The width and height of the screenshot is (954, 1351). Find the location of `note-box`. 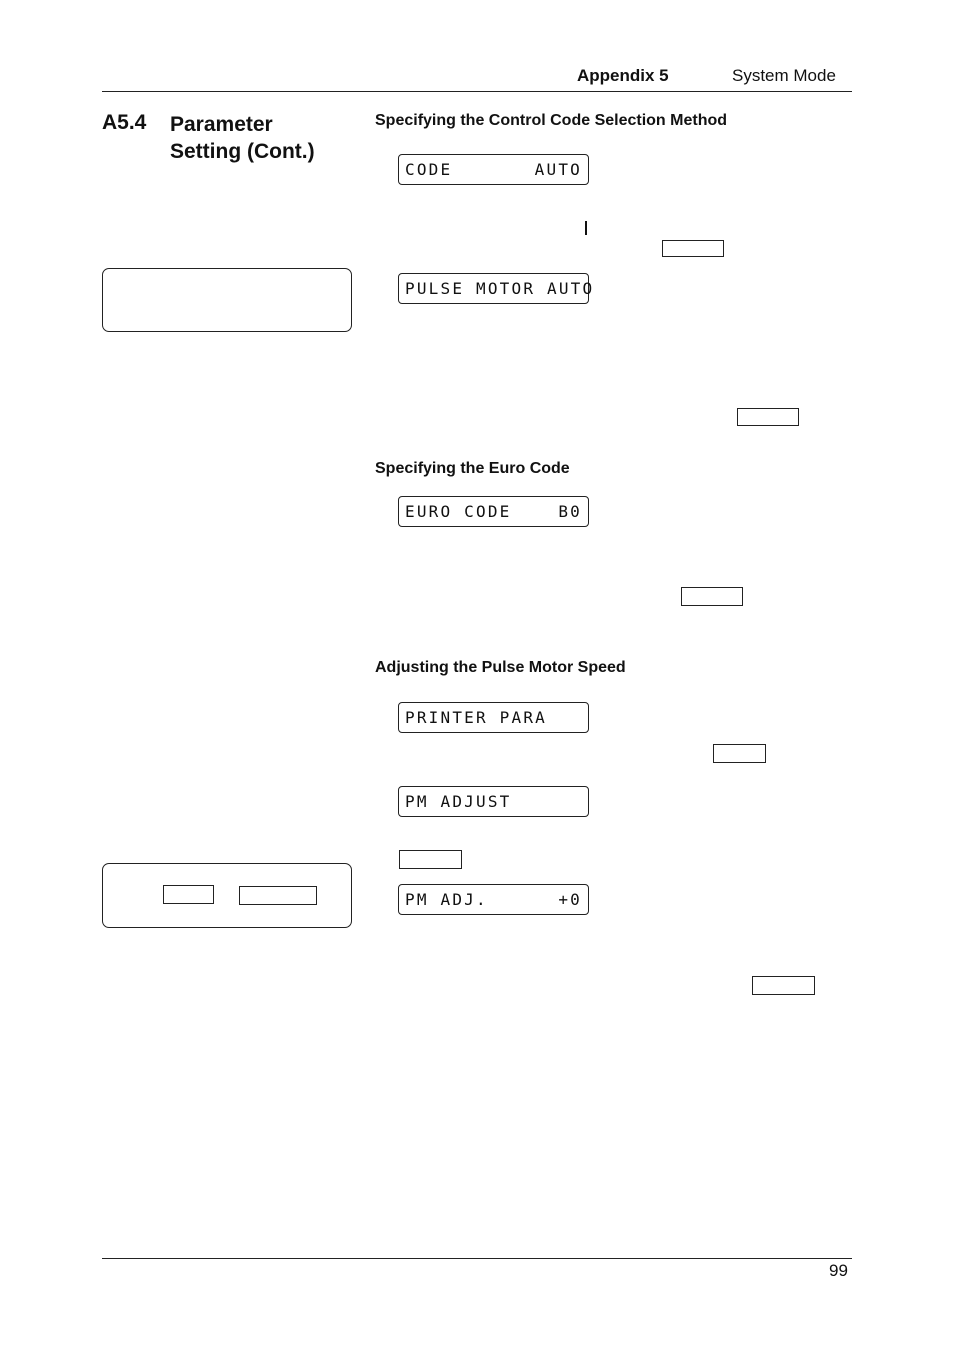

note-box is located at coordinates (227, 300).